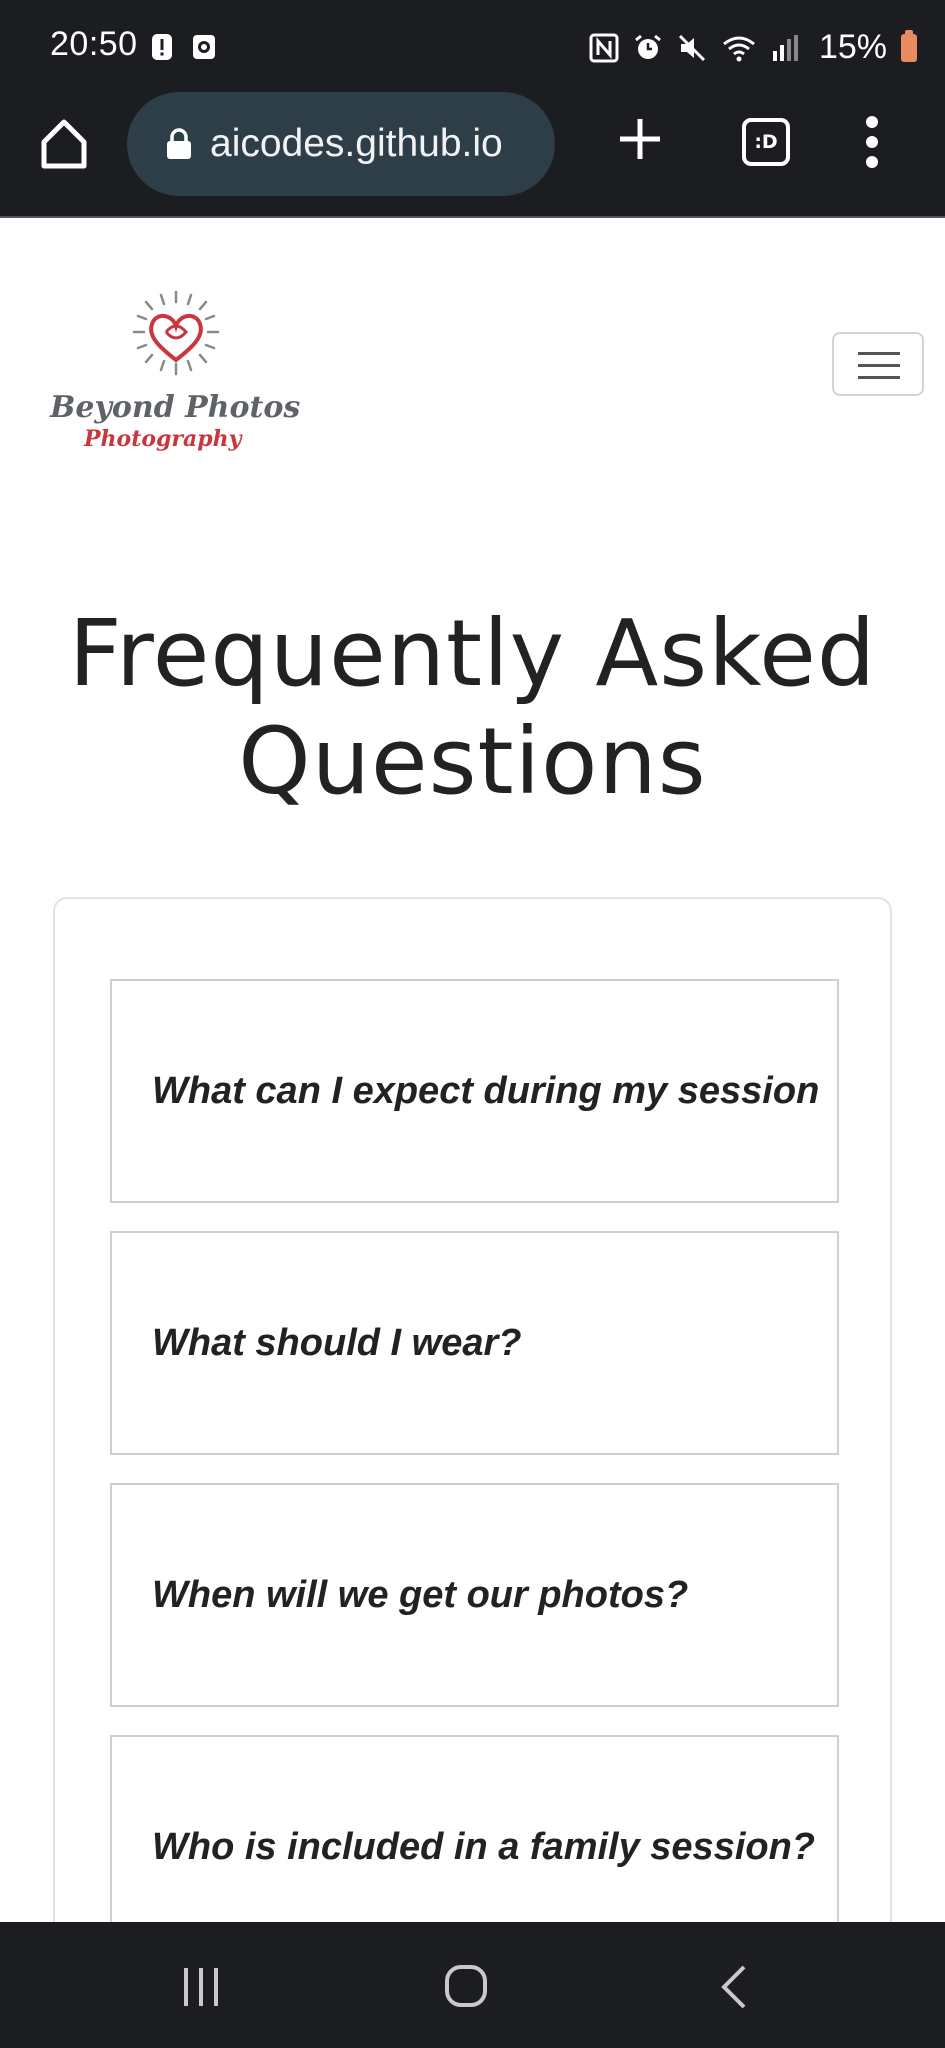 This screenshot has height=2048, width=945. Describe the element at coordinates (179, 143) in the screenshot. I see `lock-icon` at that location.